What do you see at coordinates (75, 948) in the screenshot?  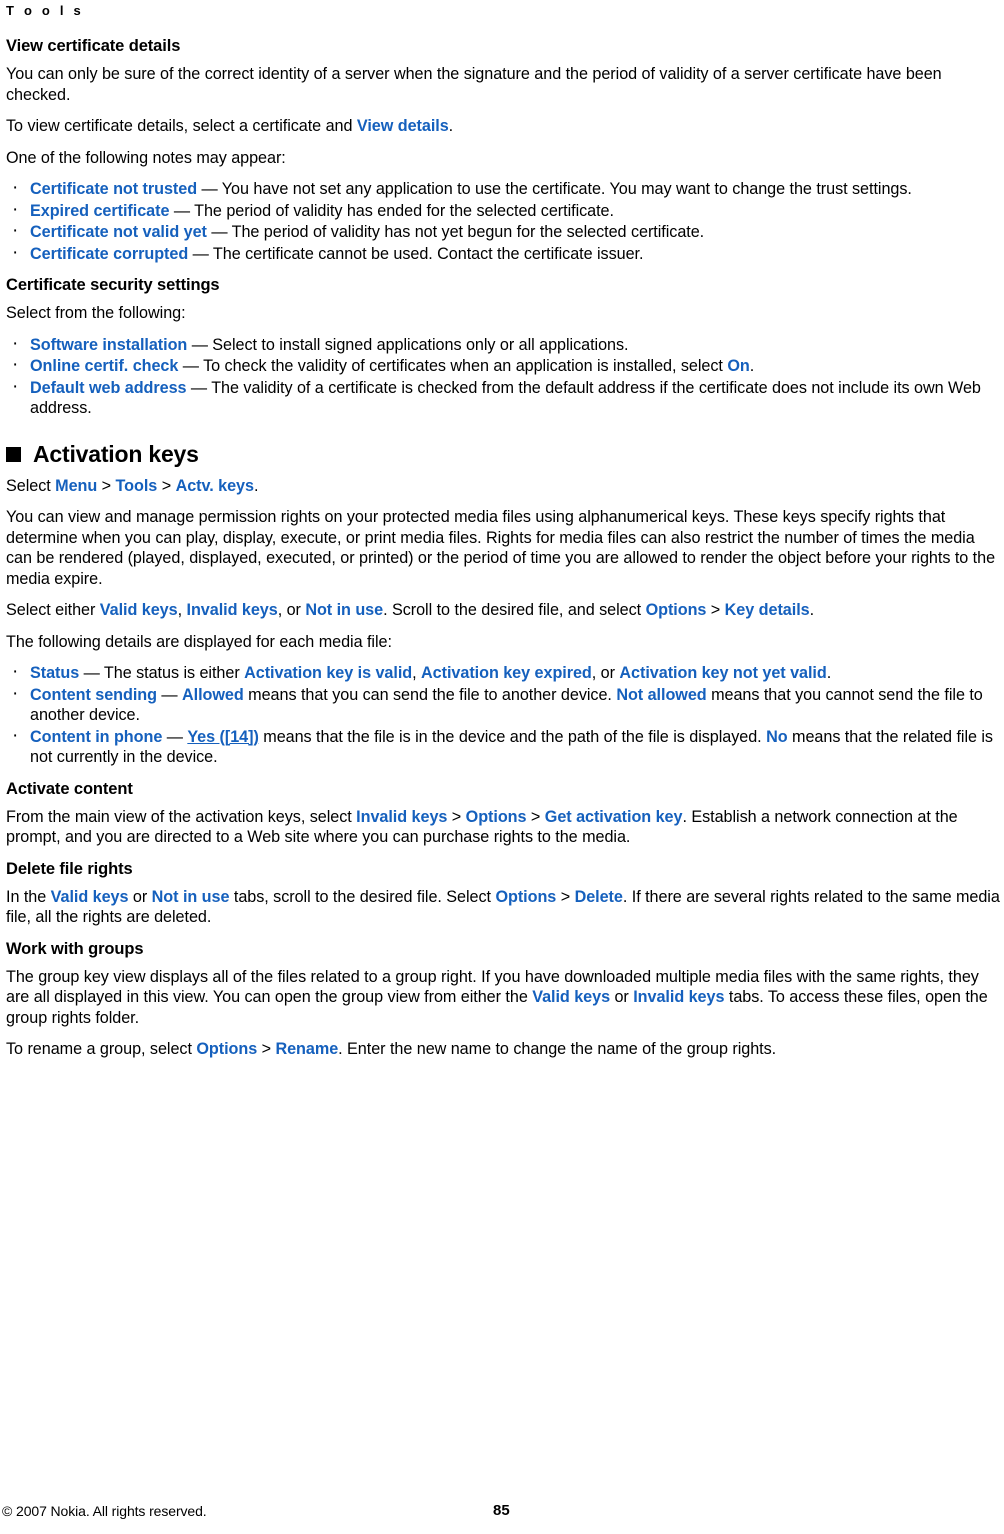 I see `heading-work-with-groups: Work with groups` at bounding box center [75, 948].